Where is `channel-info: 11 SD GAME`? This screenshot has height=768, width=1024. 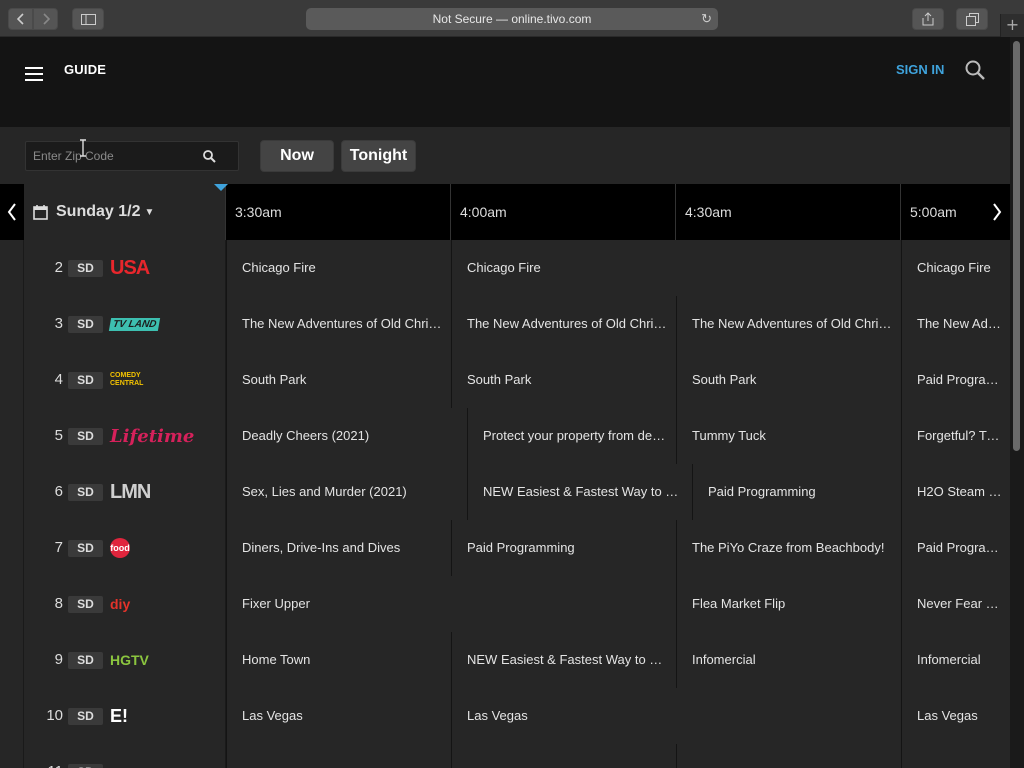 channel-info: 11 SD GAME is located at coordinates (125, 756).